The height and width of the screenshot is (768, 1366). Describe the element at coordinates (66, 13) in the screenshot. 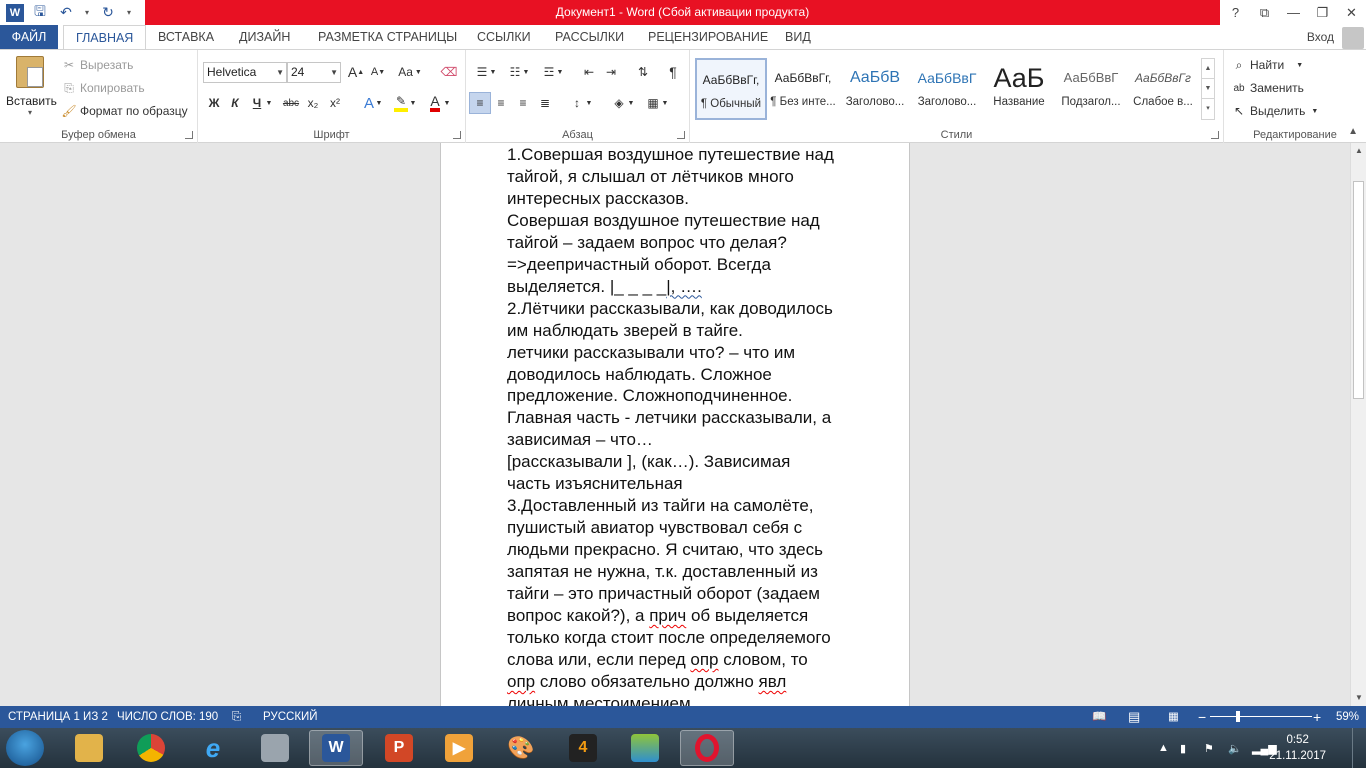

I see `undo-icon: ↶` at that location.